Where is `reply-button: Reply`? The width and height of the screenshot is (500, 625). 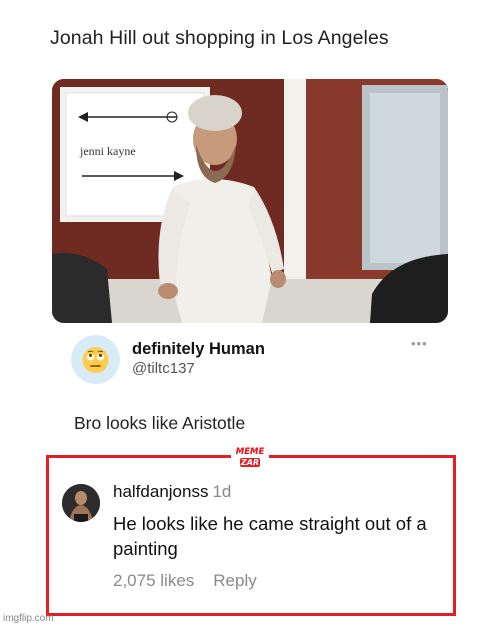
reply-button: Reply is located at coordinates (234, 580).